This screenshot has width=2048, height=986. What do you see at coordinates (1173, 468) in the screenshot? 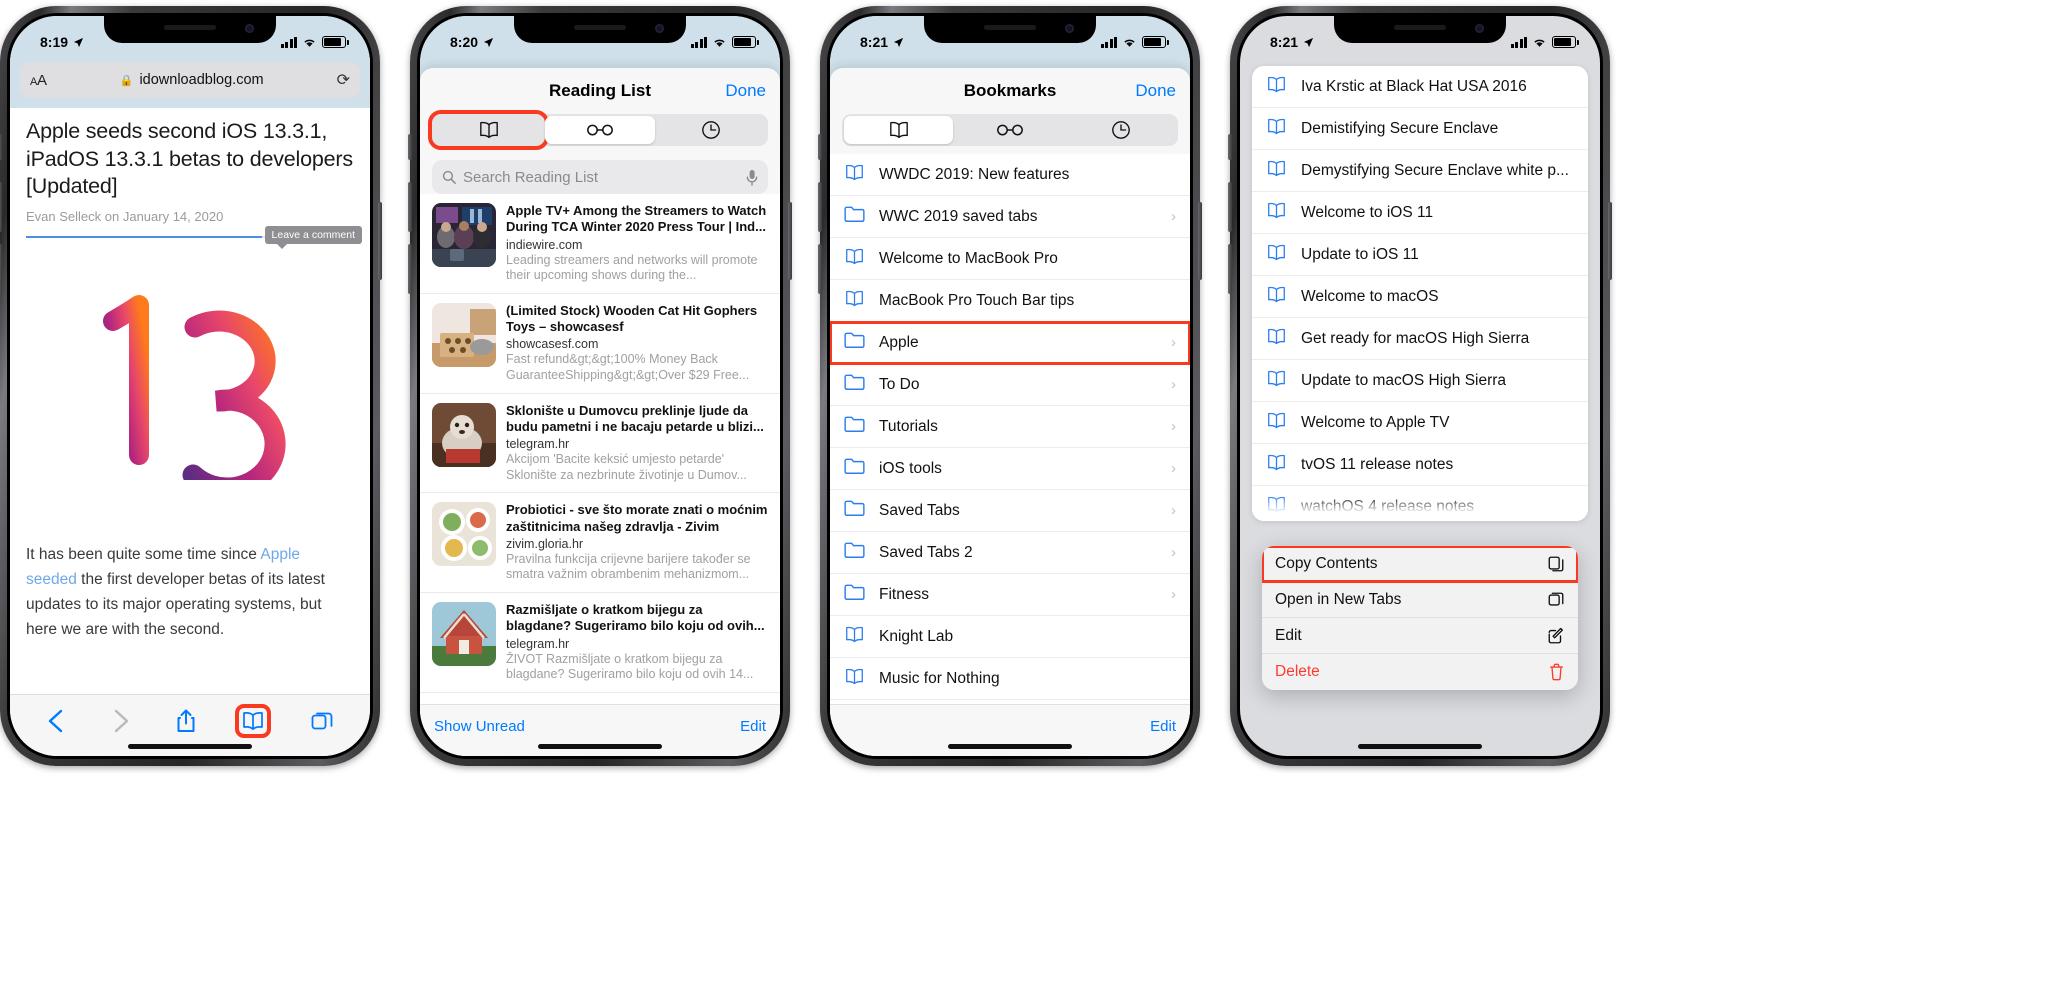
I see `chevron-right-icon: ›` at bounding box center [1173, 468].